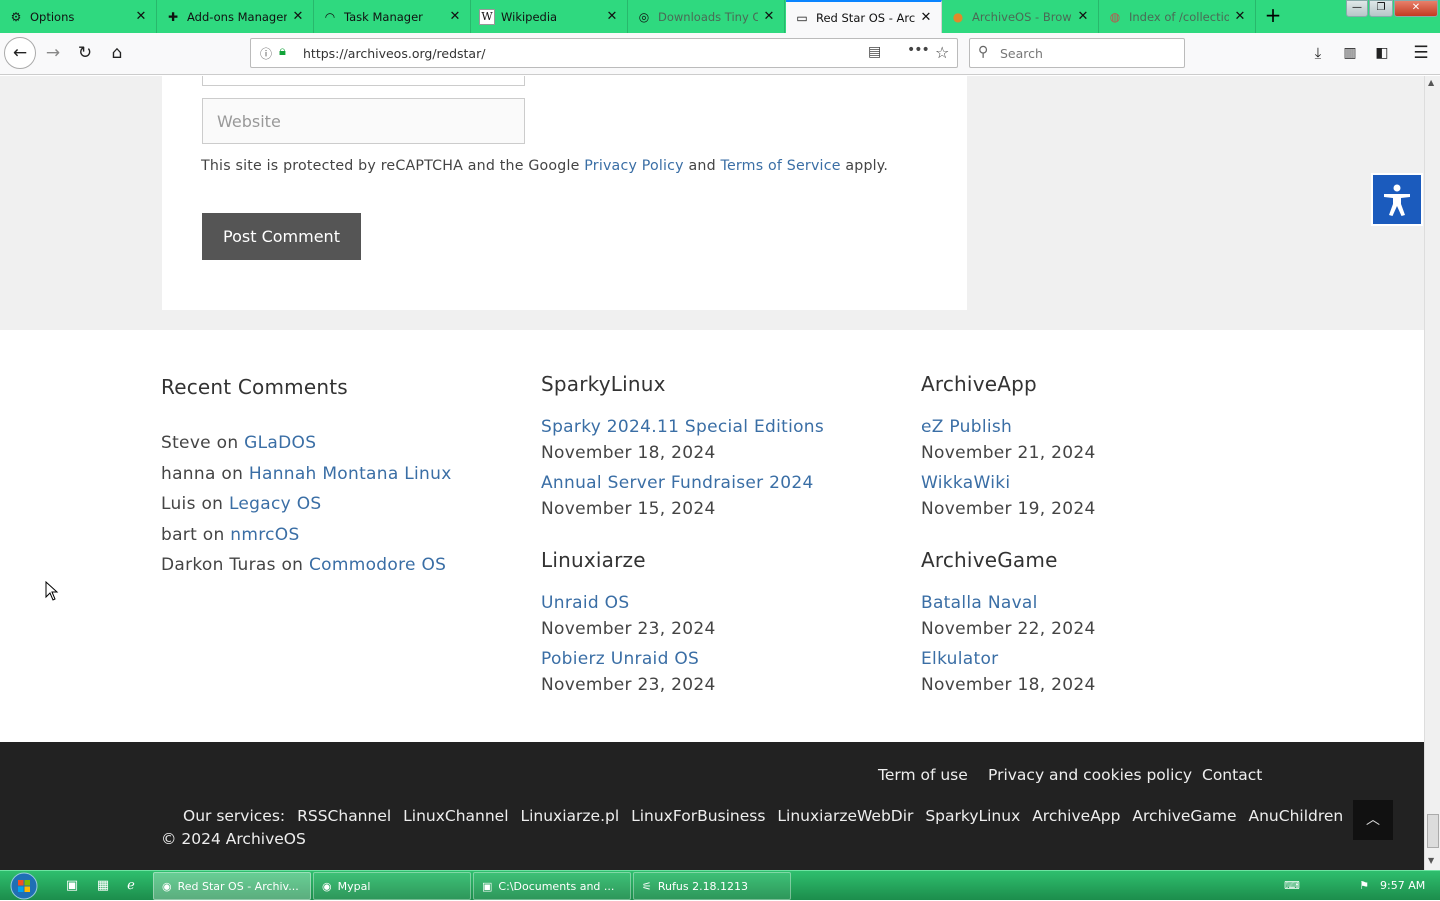 This screenshot has height=901, width=1440. I want to click on service-link: LinuxChannel, so click(455, 816).